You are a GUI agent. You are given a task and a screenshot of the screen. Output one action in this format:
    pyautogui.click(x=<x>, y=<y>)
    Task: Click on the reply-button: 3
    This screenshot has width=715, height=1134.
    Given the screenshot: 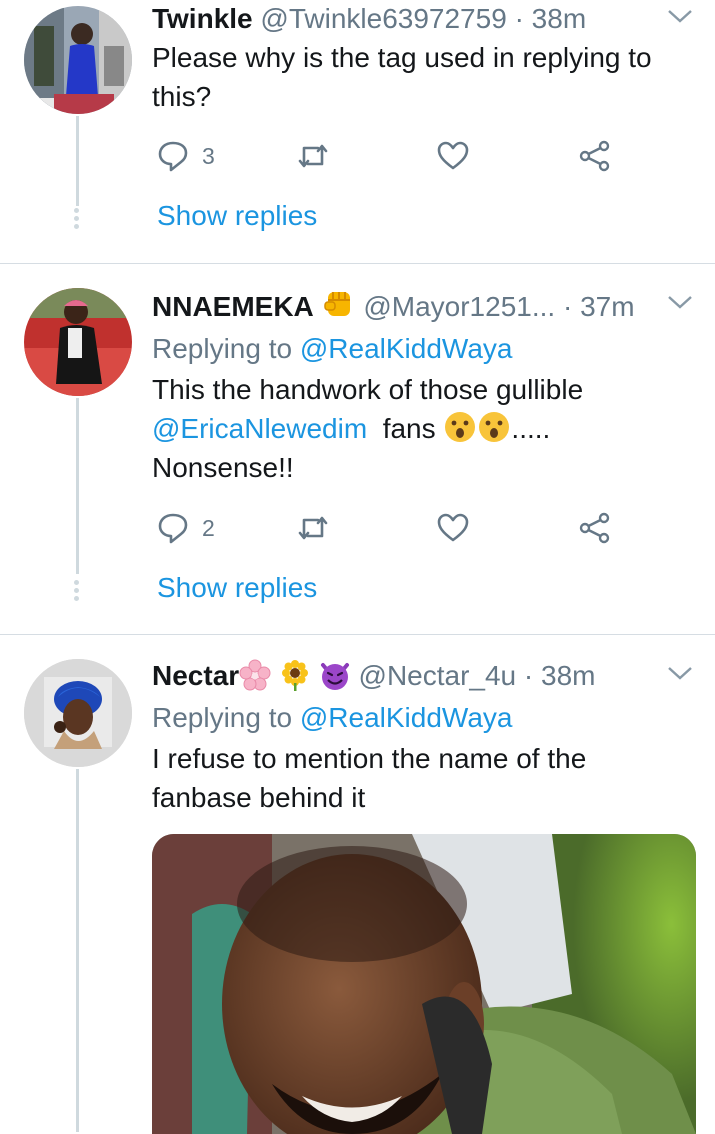 What is the action you would take?
    pyautogui.click(x=185, y=156)
    